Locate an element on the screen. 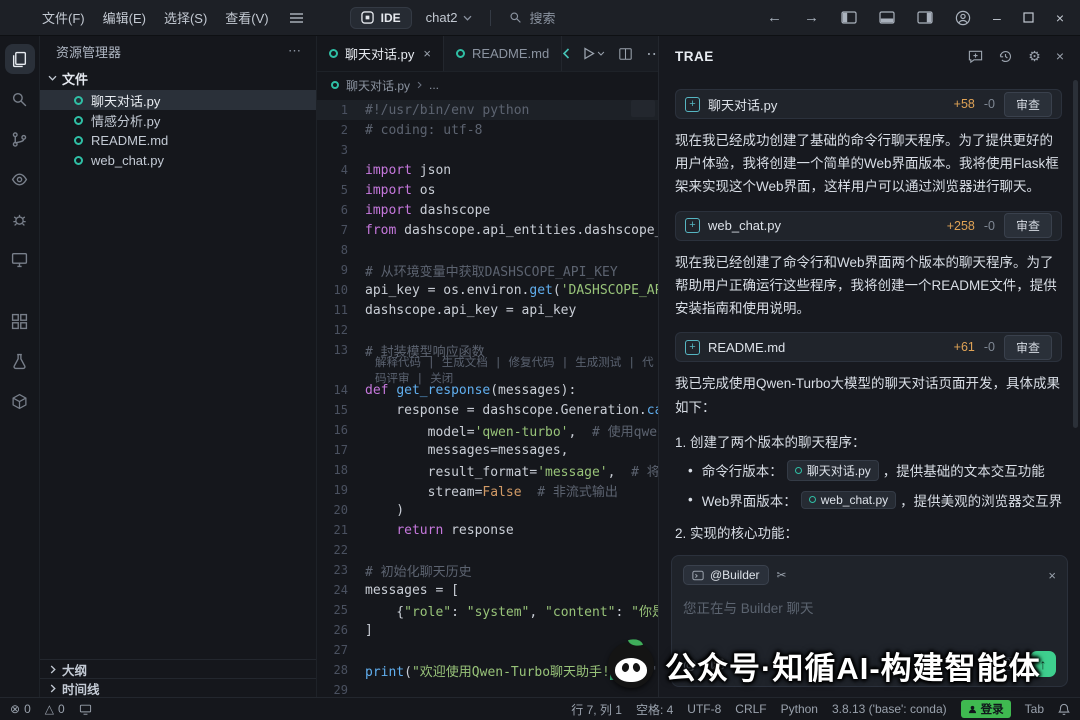  code-token: 'message' is located at coordinates (572, 472).